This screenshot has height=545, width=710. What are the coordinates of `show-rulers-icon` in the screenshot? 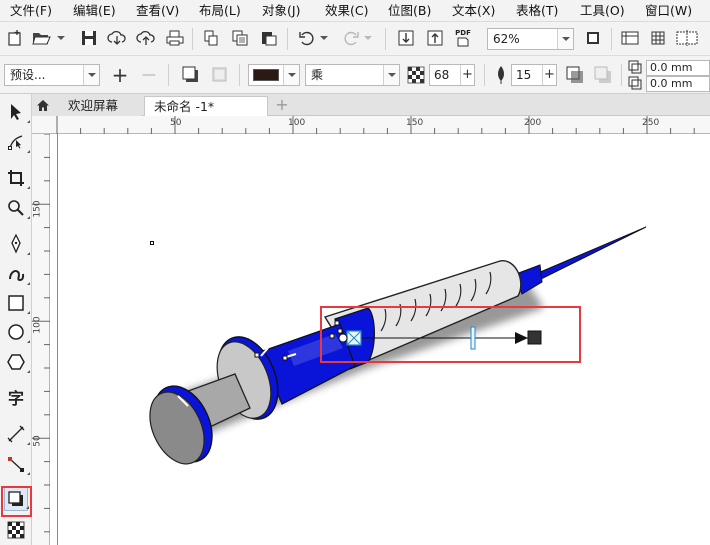 It's located at (630, 38).